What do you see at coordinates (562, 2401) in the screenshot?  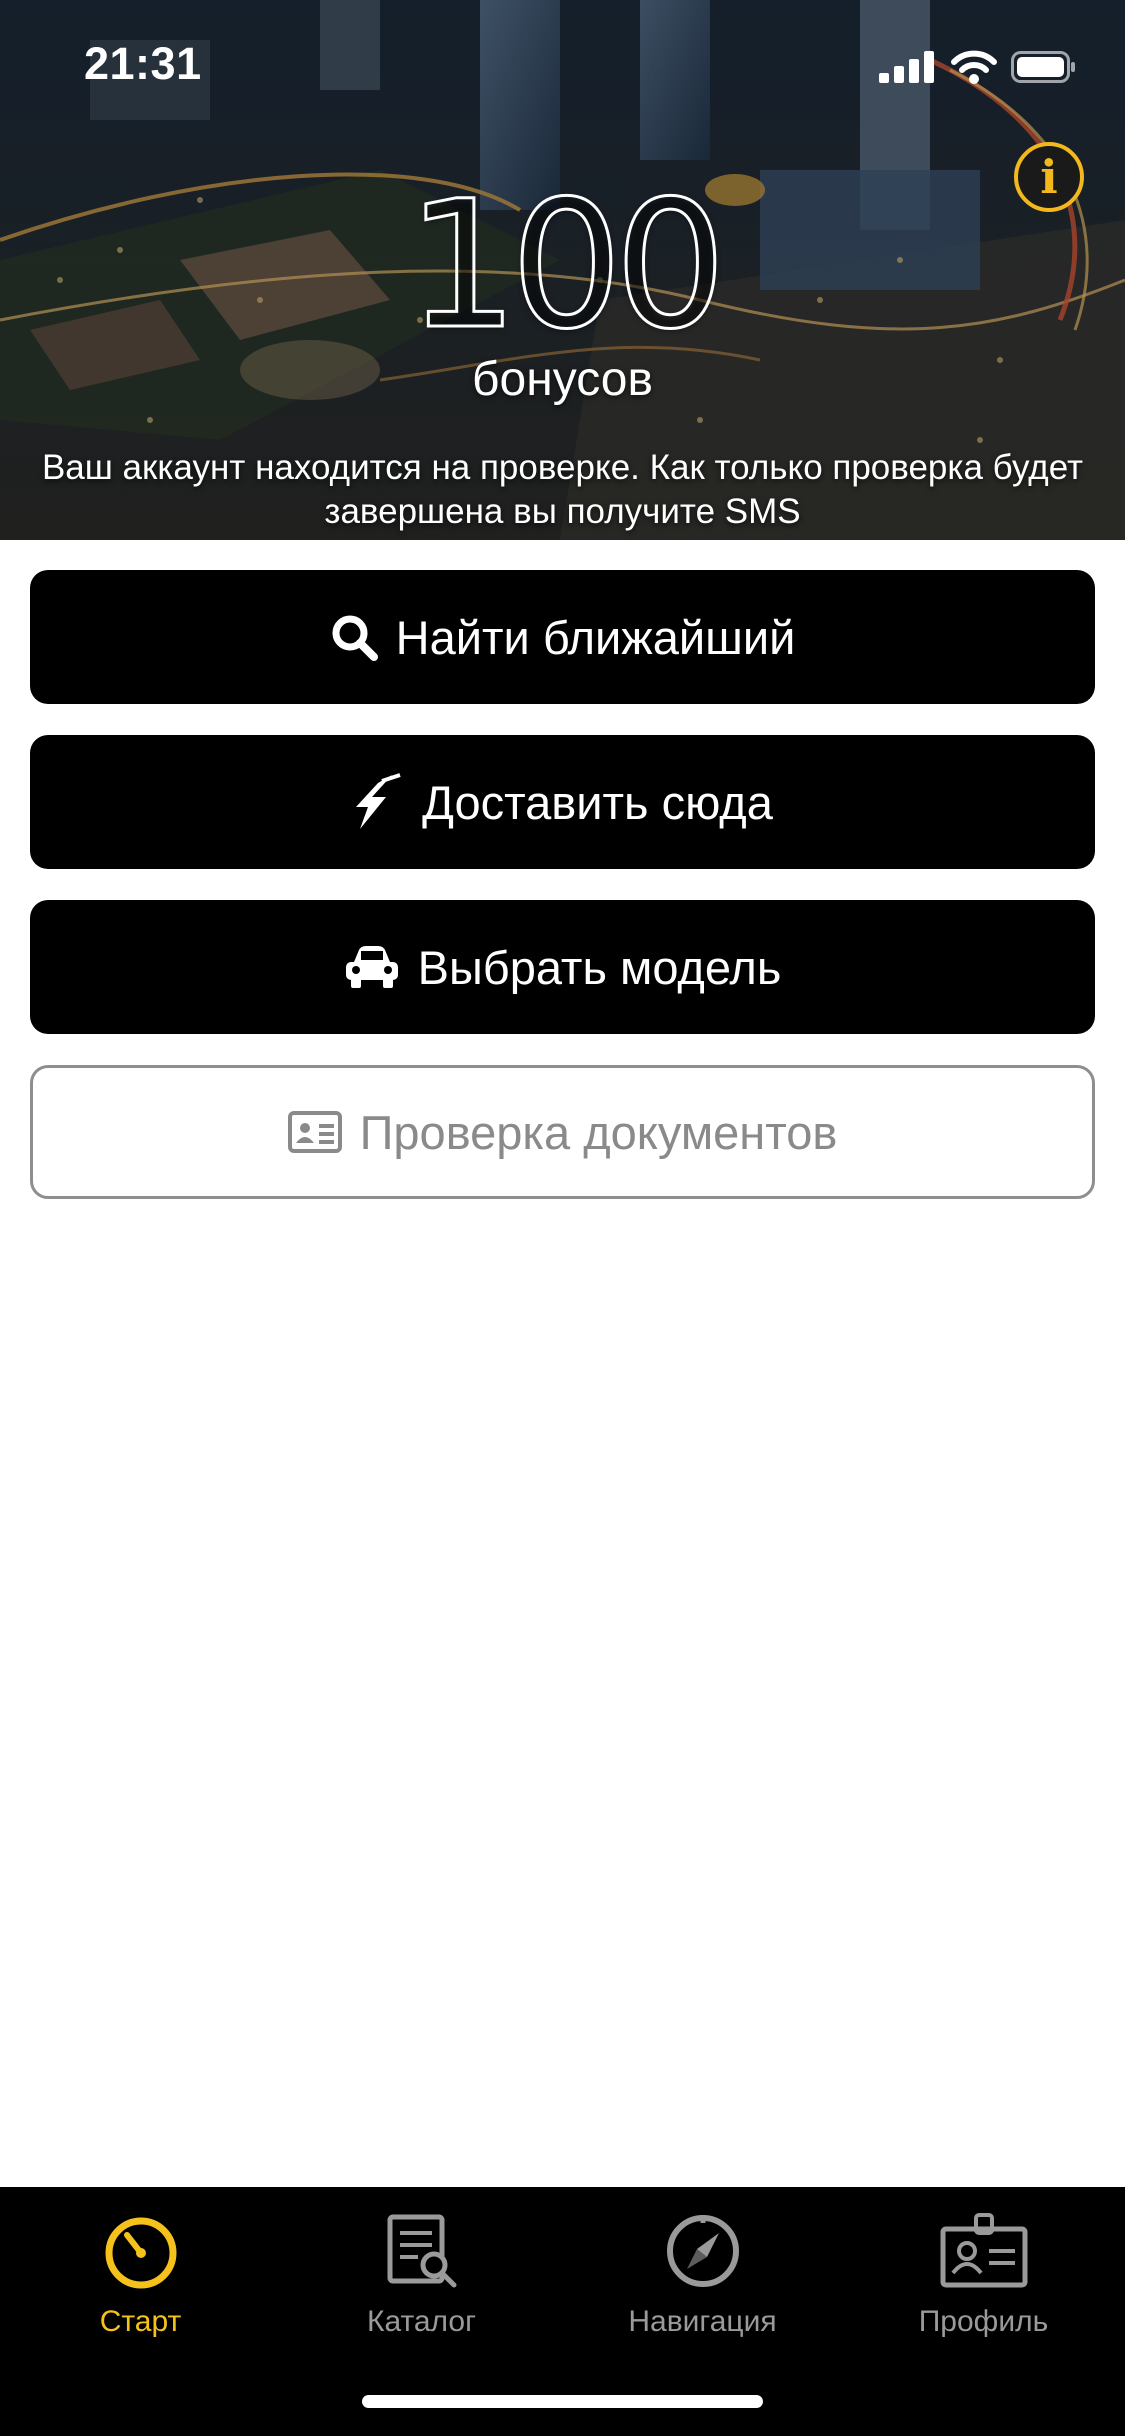 I see `home-indicator` at bounding box center [562, 2401].